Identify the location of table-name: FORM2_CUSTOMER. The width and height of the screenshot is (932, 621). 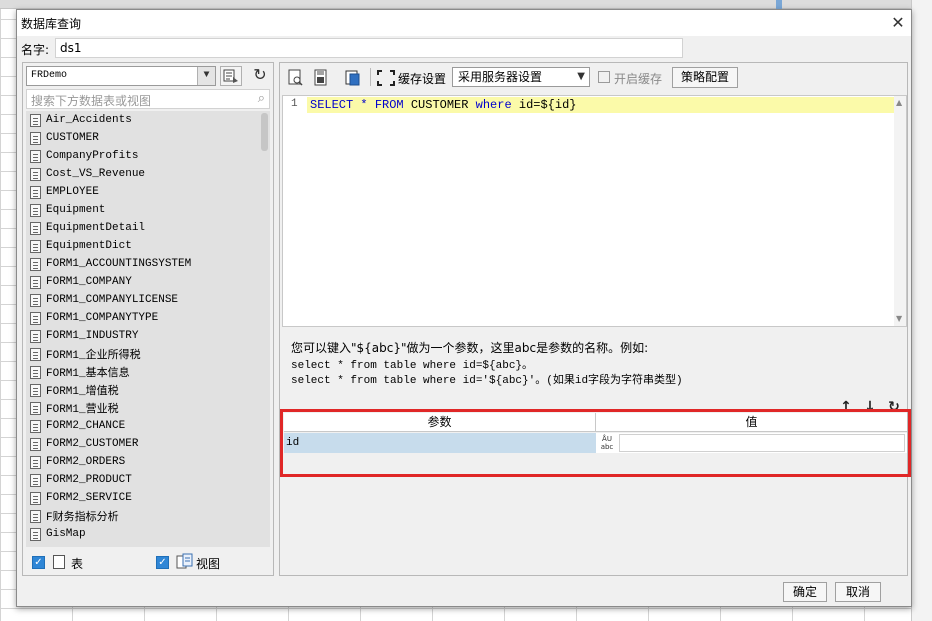
(92, 444).